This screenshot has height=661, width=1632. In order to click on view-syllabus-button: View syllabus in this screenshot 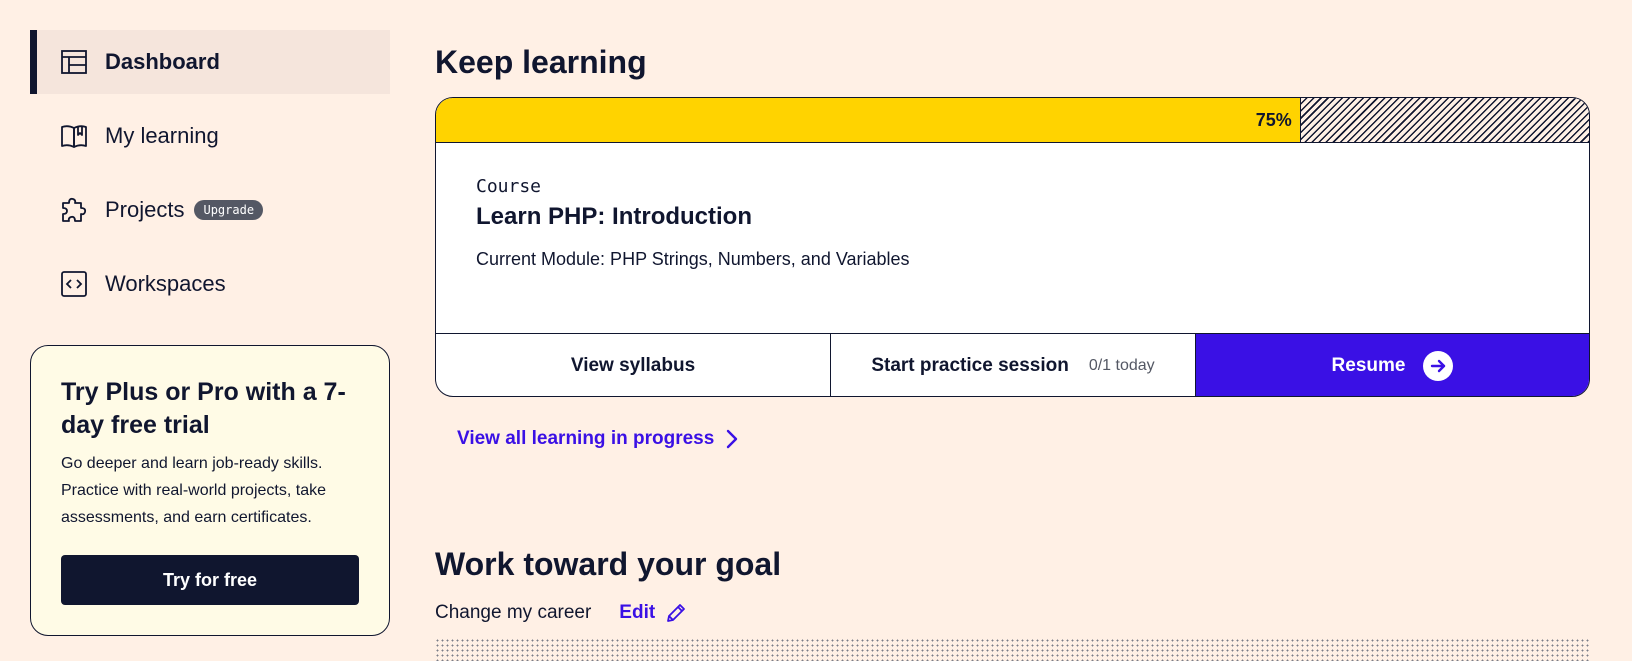, I will do `click(633, 365)`.